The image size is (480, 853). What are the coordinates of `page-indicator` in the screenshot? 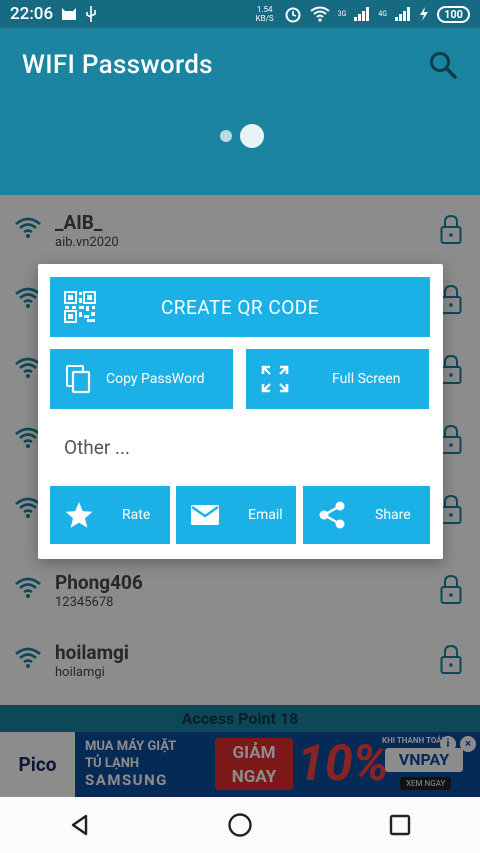 It's located at (242, 136).